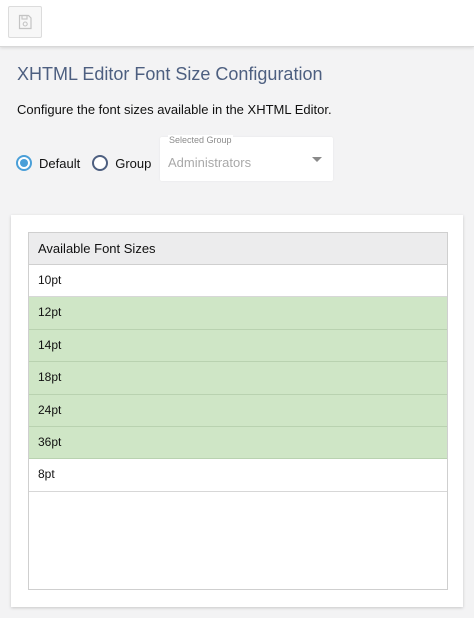  What do you see at coordinates (238, 281) in the screenshot?
I see `list-item: 10pt` at bounding box center [238, 281].